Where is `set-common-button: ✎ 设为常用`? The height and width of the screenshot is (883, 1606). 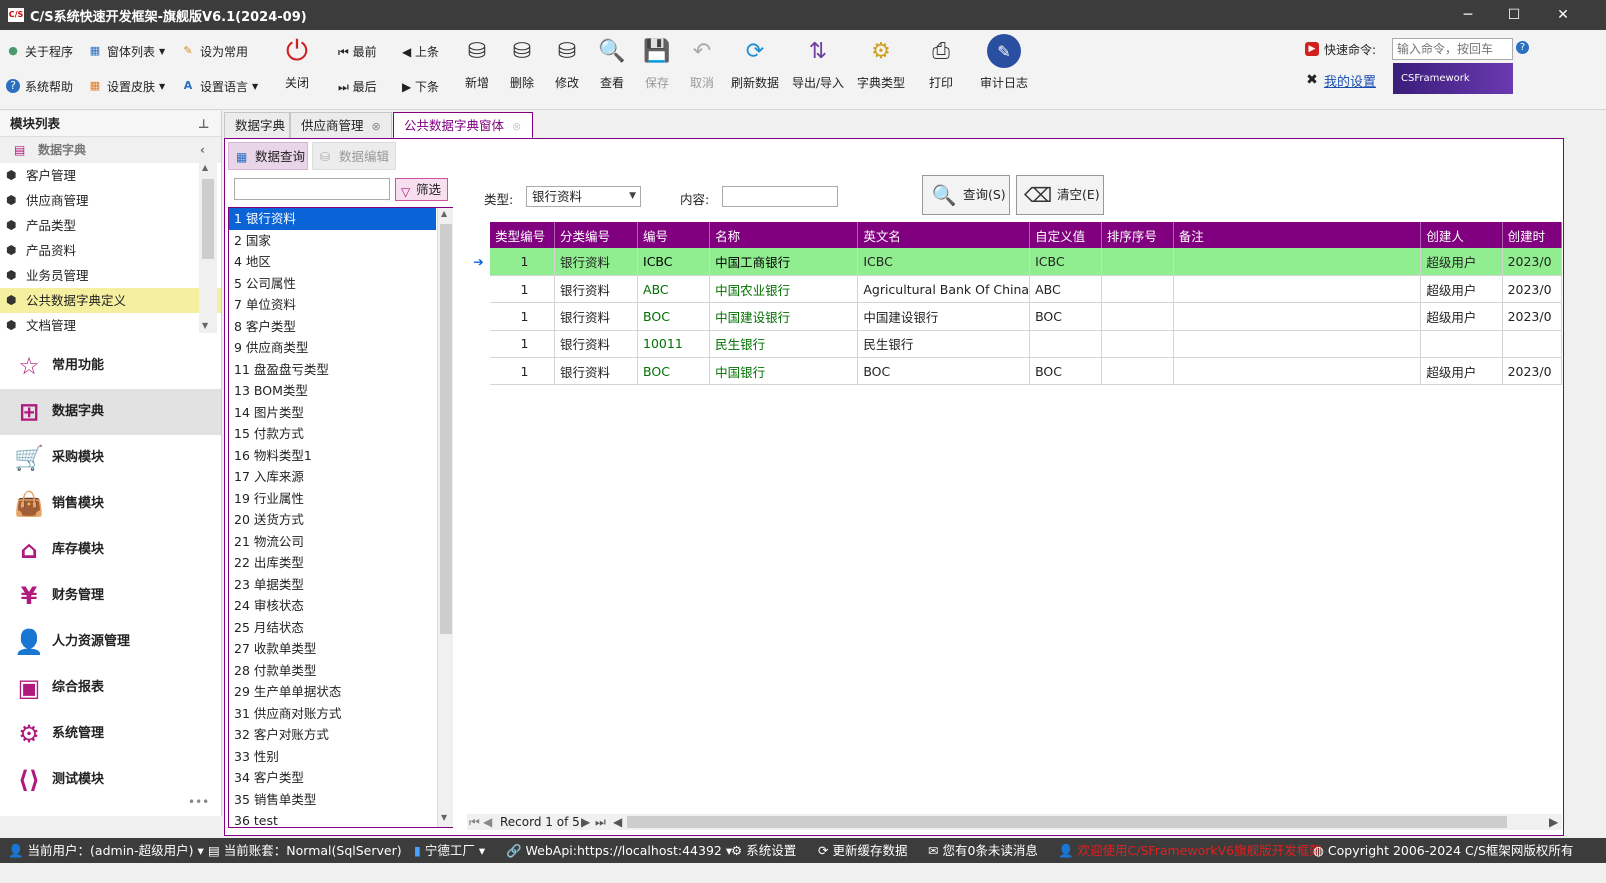
set-common-button: ✎ 设为常用 is located at coordinates (214, 51).